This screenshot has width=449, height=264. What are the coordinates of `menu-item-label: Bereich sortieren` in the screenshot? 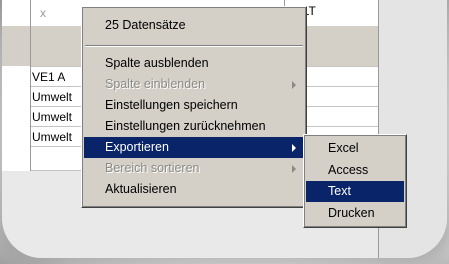 It's located at (152, 168).